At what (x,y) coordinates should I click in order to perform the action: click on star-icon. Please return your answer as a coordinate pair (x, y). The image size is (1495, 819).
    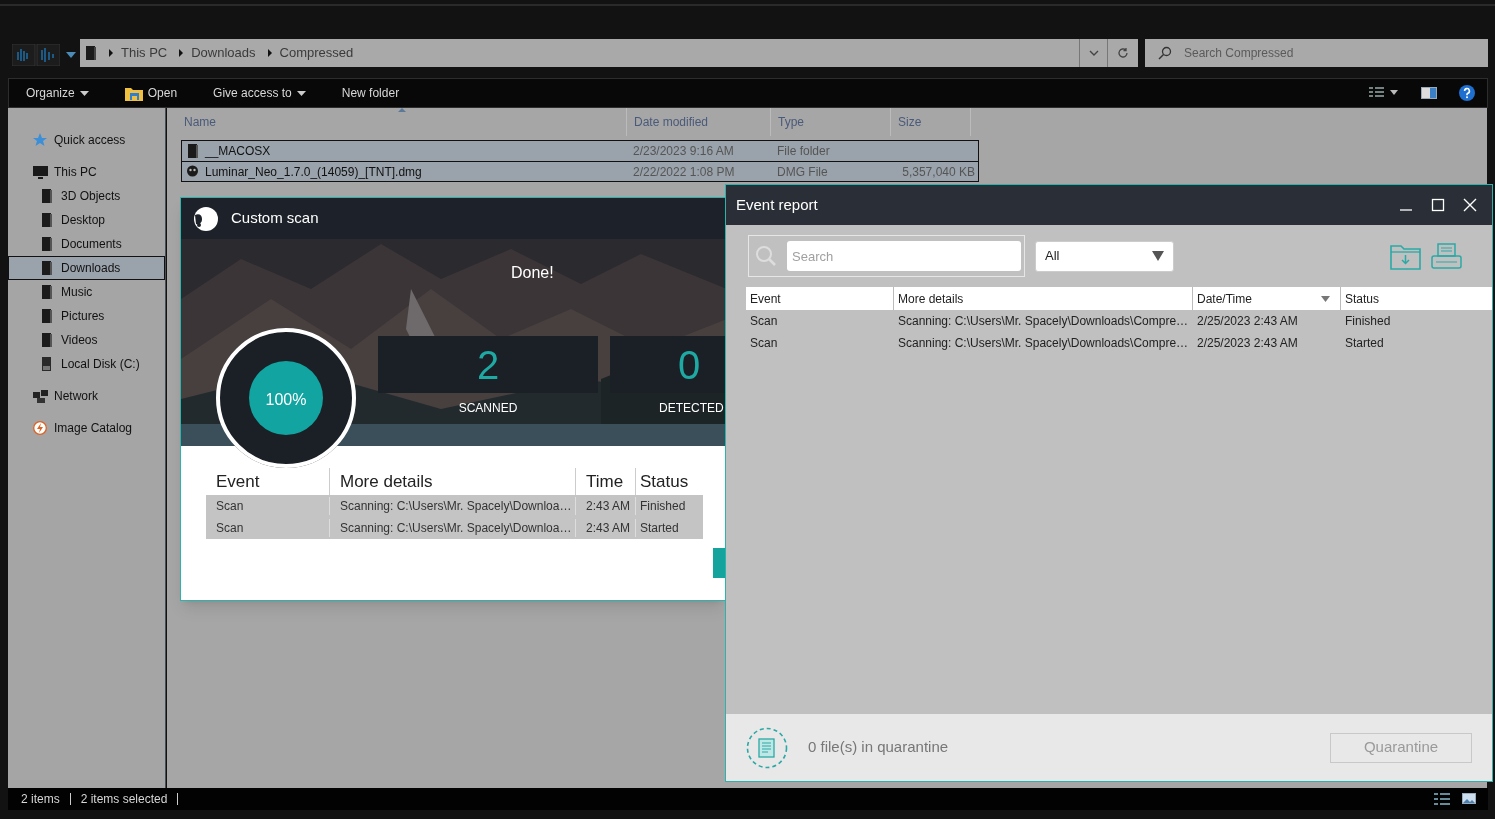
    Looking at the image, I should click on (40, 140).